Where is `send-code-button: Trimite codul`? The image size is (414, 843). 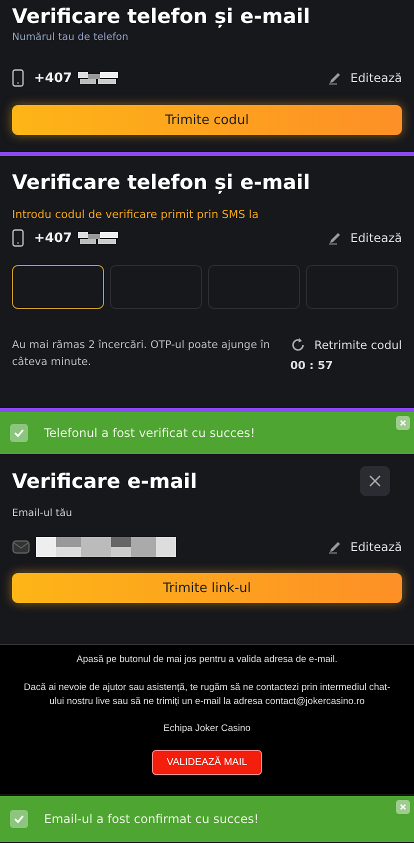
send-code-button: Trimite codul is located at coordinates (207, 120).